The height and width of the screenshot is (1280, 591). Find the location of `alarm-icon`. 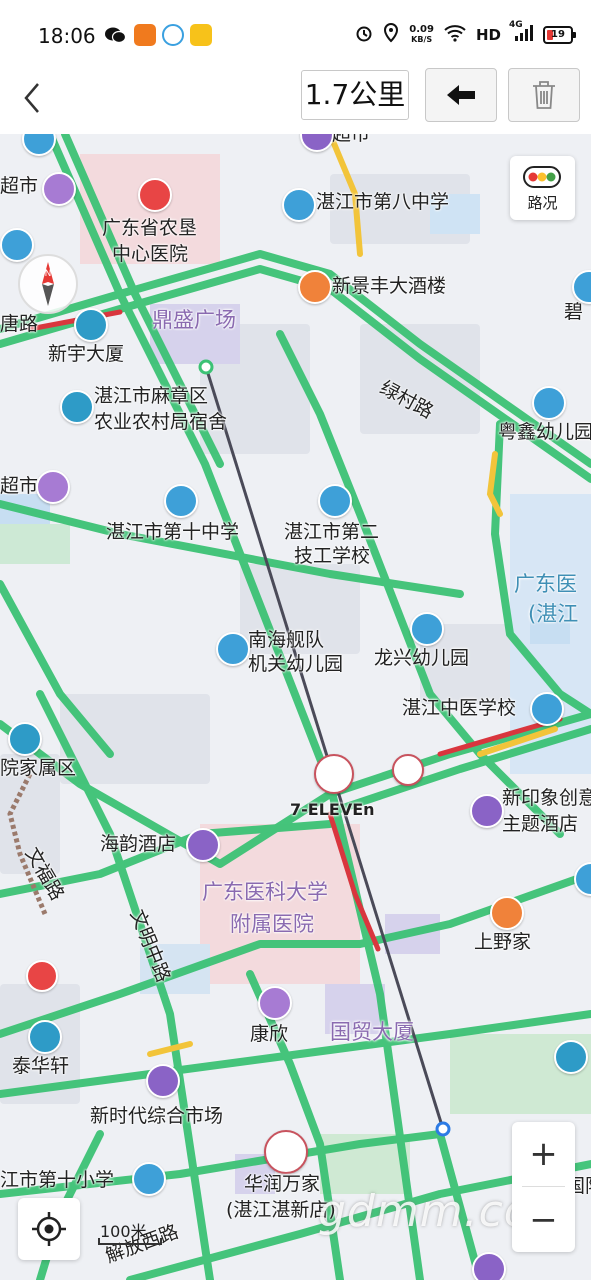

alarm-icon is located at coordinates (364, 35).